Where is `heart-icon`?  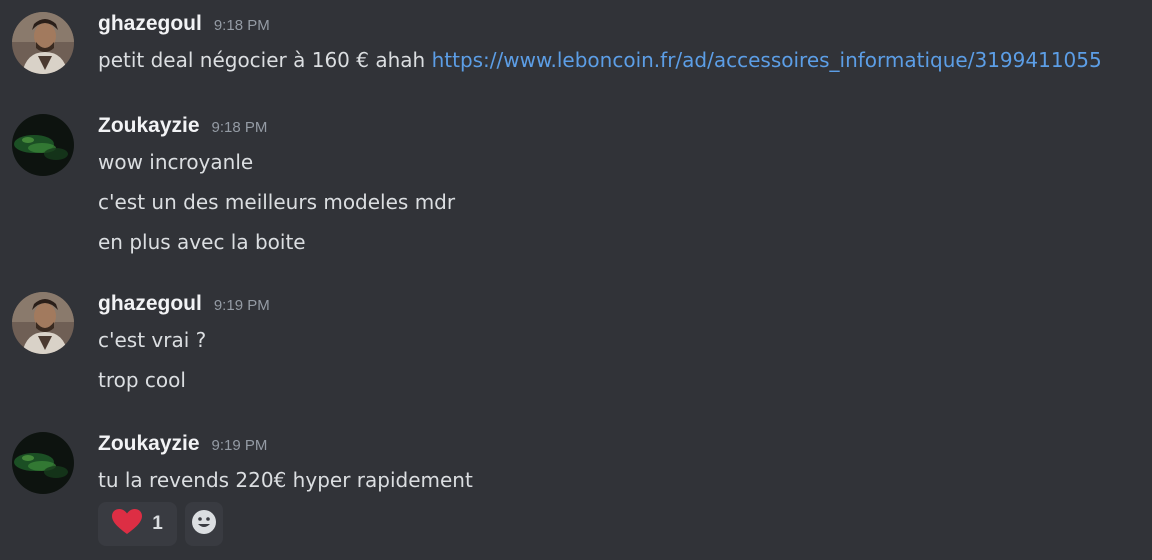 heart-icon is located at coordinates (127, 524).